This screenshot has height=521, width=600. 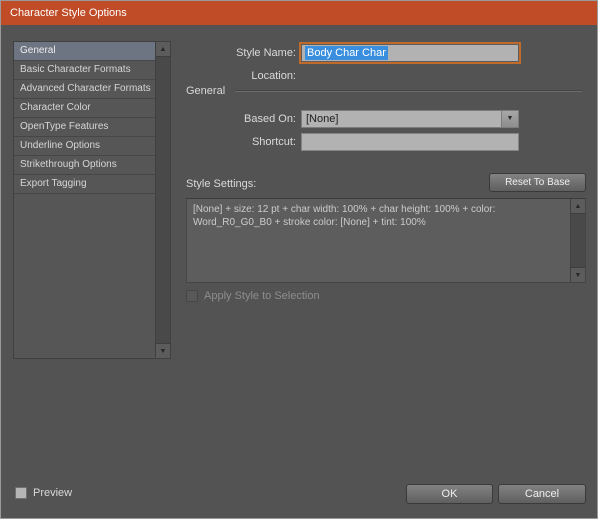 What do you see at coordinates (266, 53) in the screenshot?
I see `style-name-label: Style Name:` at bounding box center [266, 53].